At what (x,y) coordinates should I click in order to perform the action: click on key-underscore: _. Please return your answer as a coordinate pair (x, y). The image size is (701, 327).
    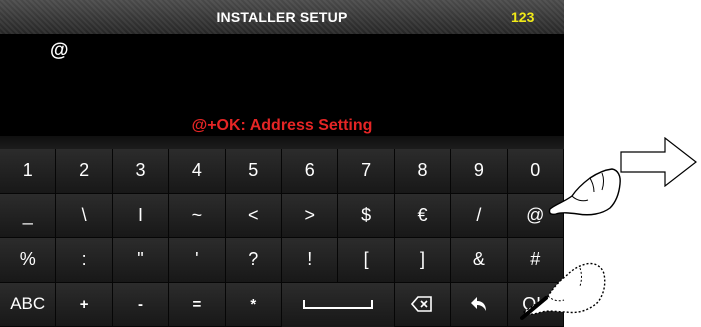
    Looking at the image, I should click on (28, 215).